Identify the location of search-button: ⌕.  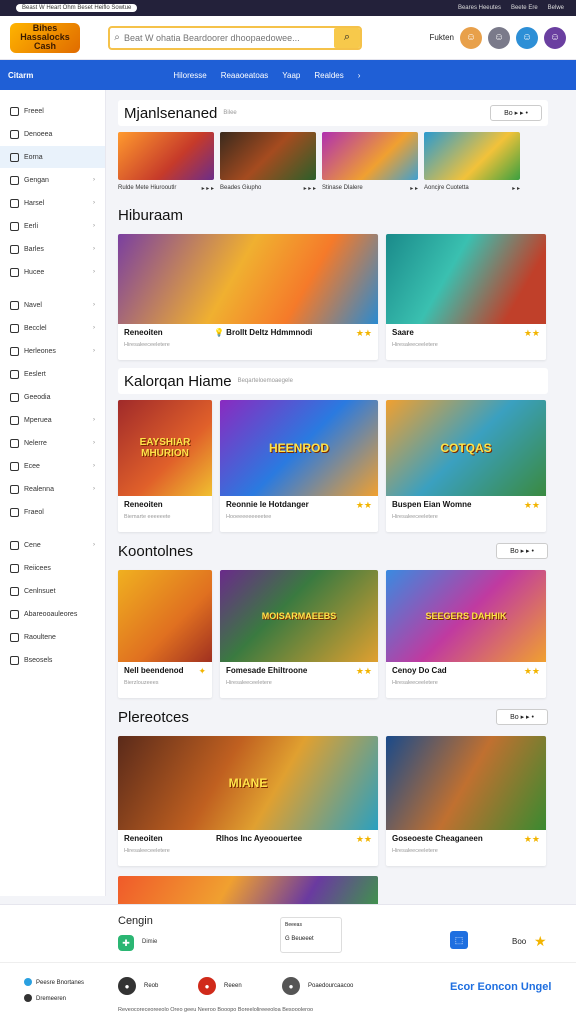
(347, 37).